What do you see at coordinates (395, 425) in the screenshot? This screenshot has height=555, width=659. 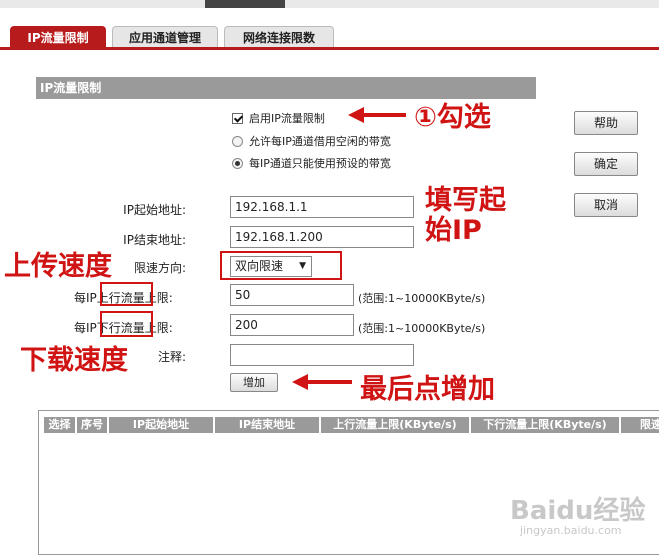 I see `col-upload-limit: 上行流量上限(KByte/s)` at bounding box center [395, 425].